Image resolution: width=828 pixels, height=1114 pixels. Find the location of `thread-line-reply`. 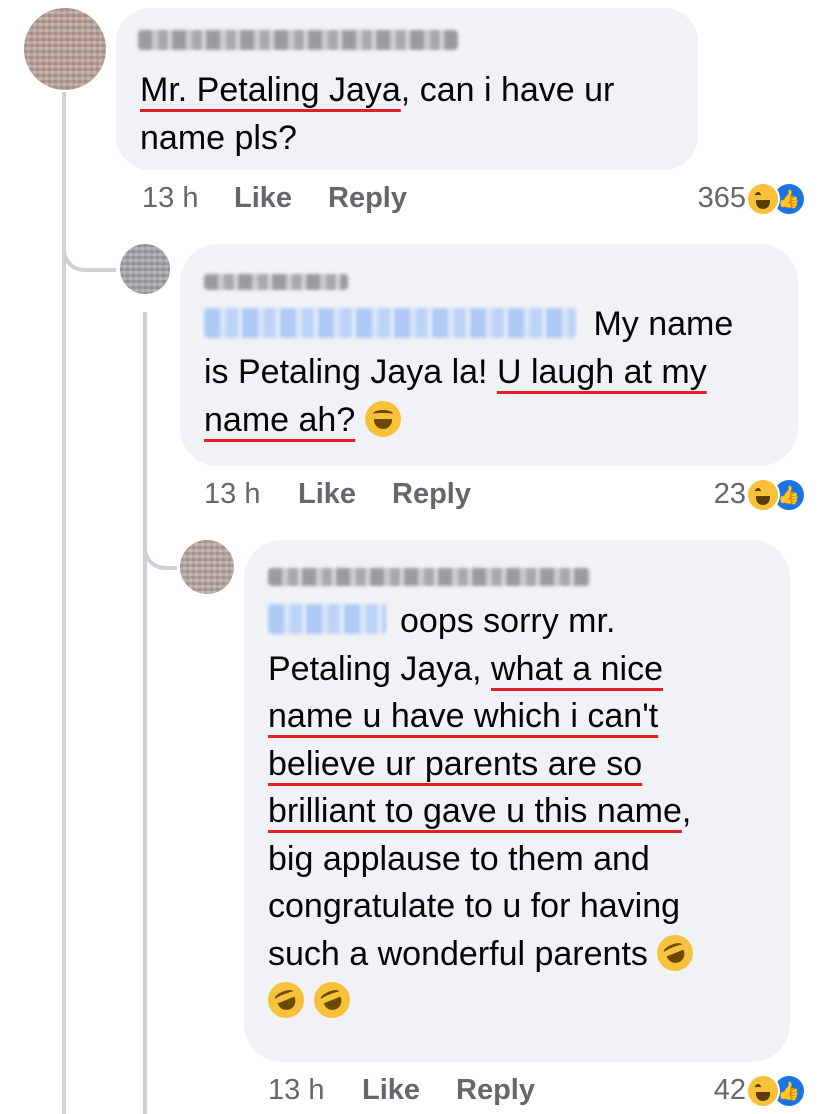

thread-line-reply is located at coordinates (145, 713).